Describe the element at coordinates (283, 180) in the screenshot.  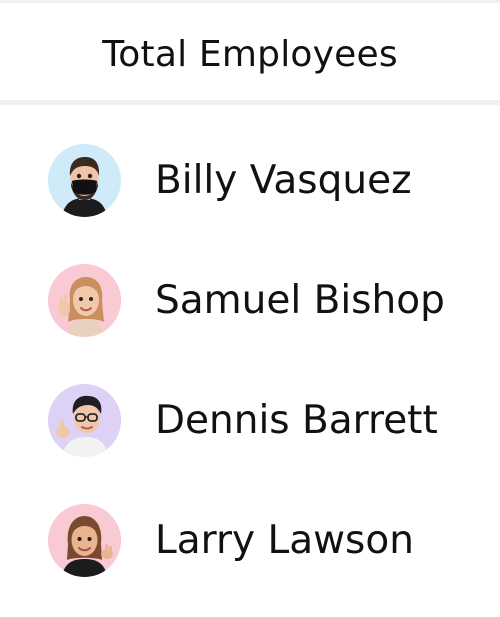
I see `employee-name: Billy Vasquez` at that location.